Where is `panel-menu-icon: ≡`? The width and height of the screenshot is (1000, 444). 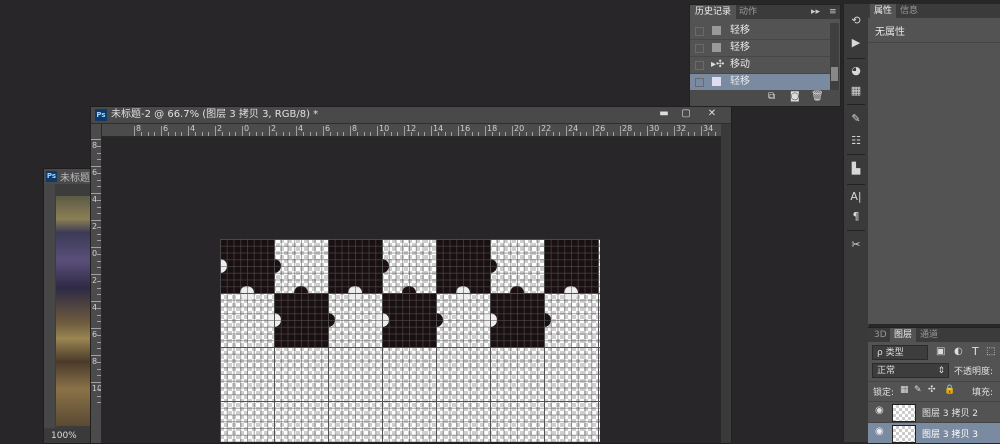
panel-menu-icon: ≡ is located at coordinates (833, 12).